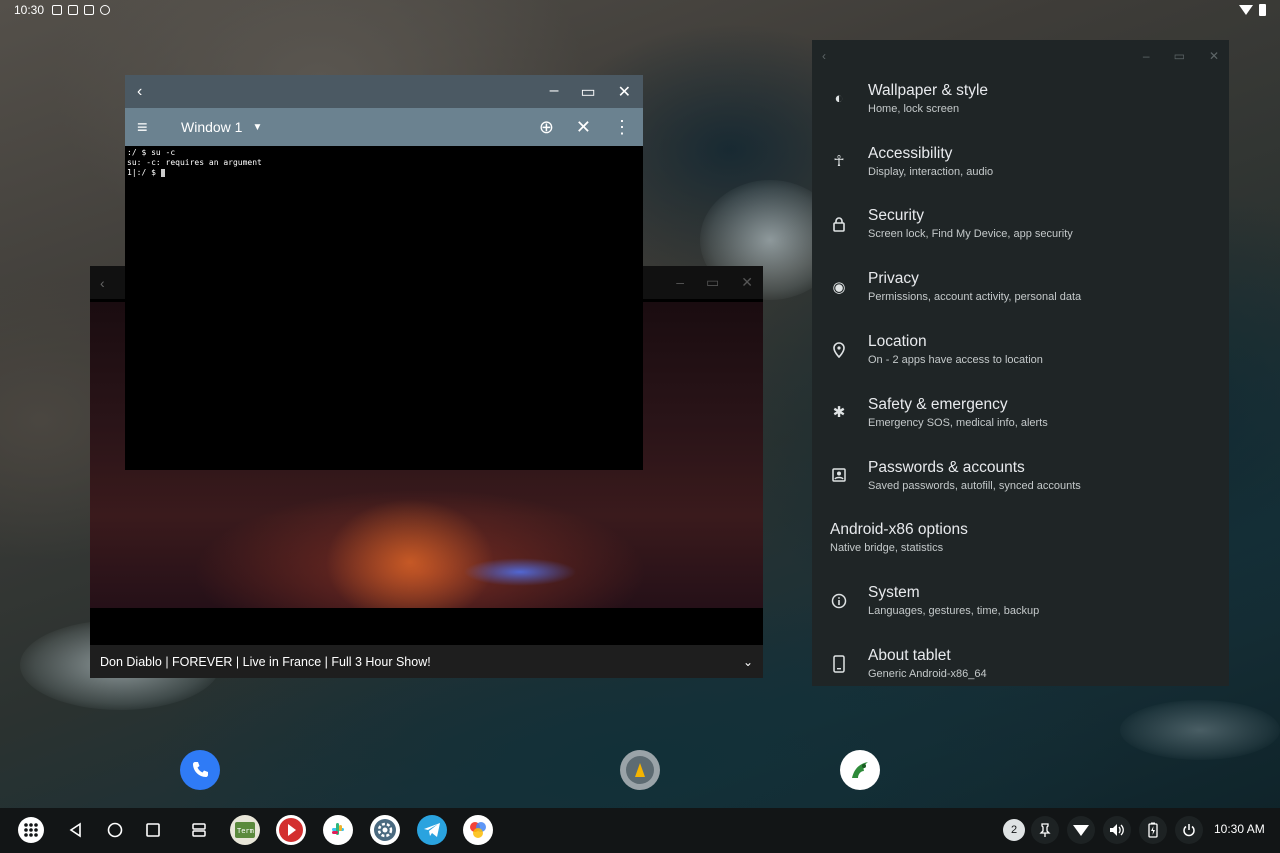 The height and width of the screenshot is (853, 1280). I want to click on status-time: 10:30, so click(29, 10).